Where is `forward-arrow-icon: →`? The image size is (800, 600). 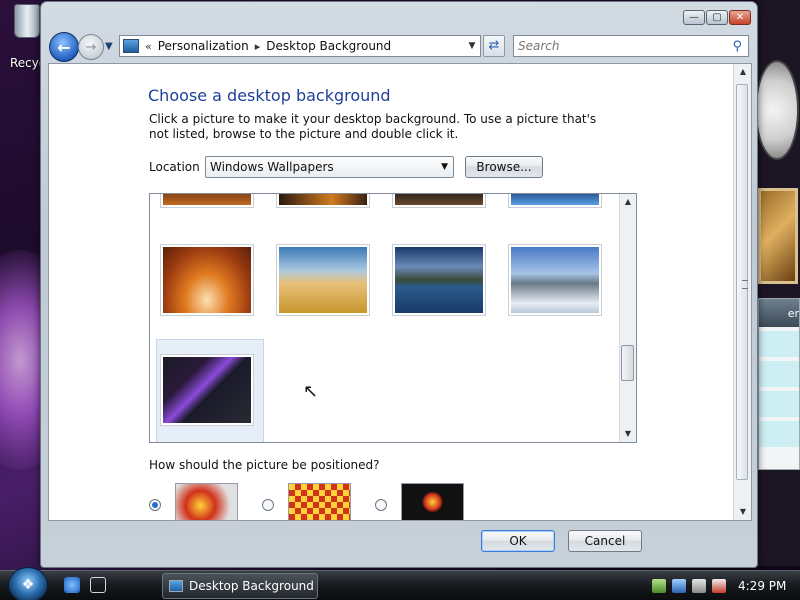 forward-arrow-icon: → is located at coordinates (91, 47).